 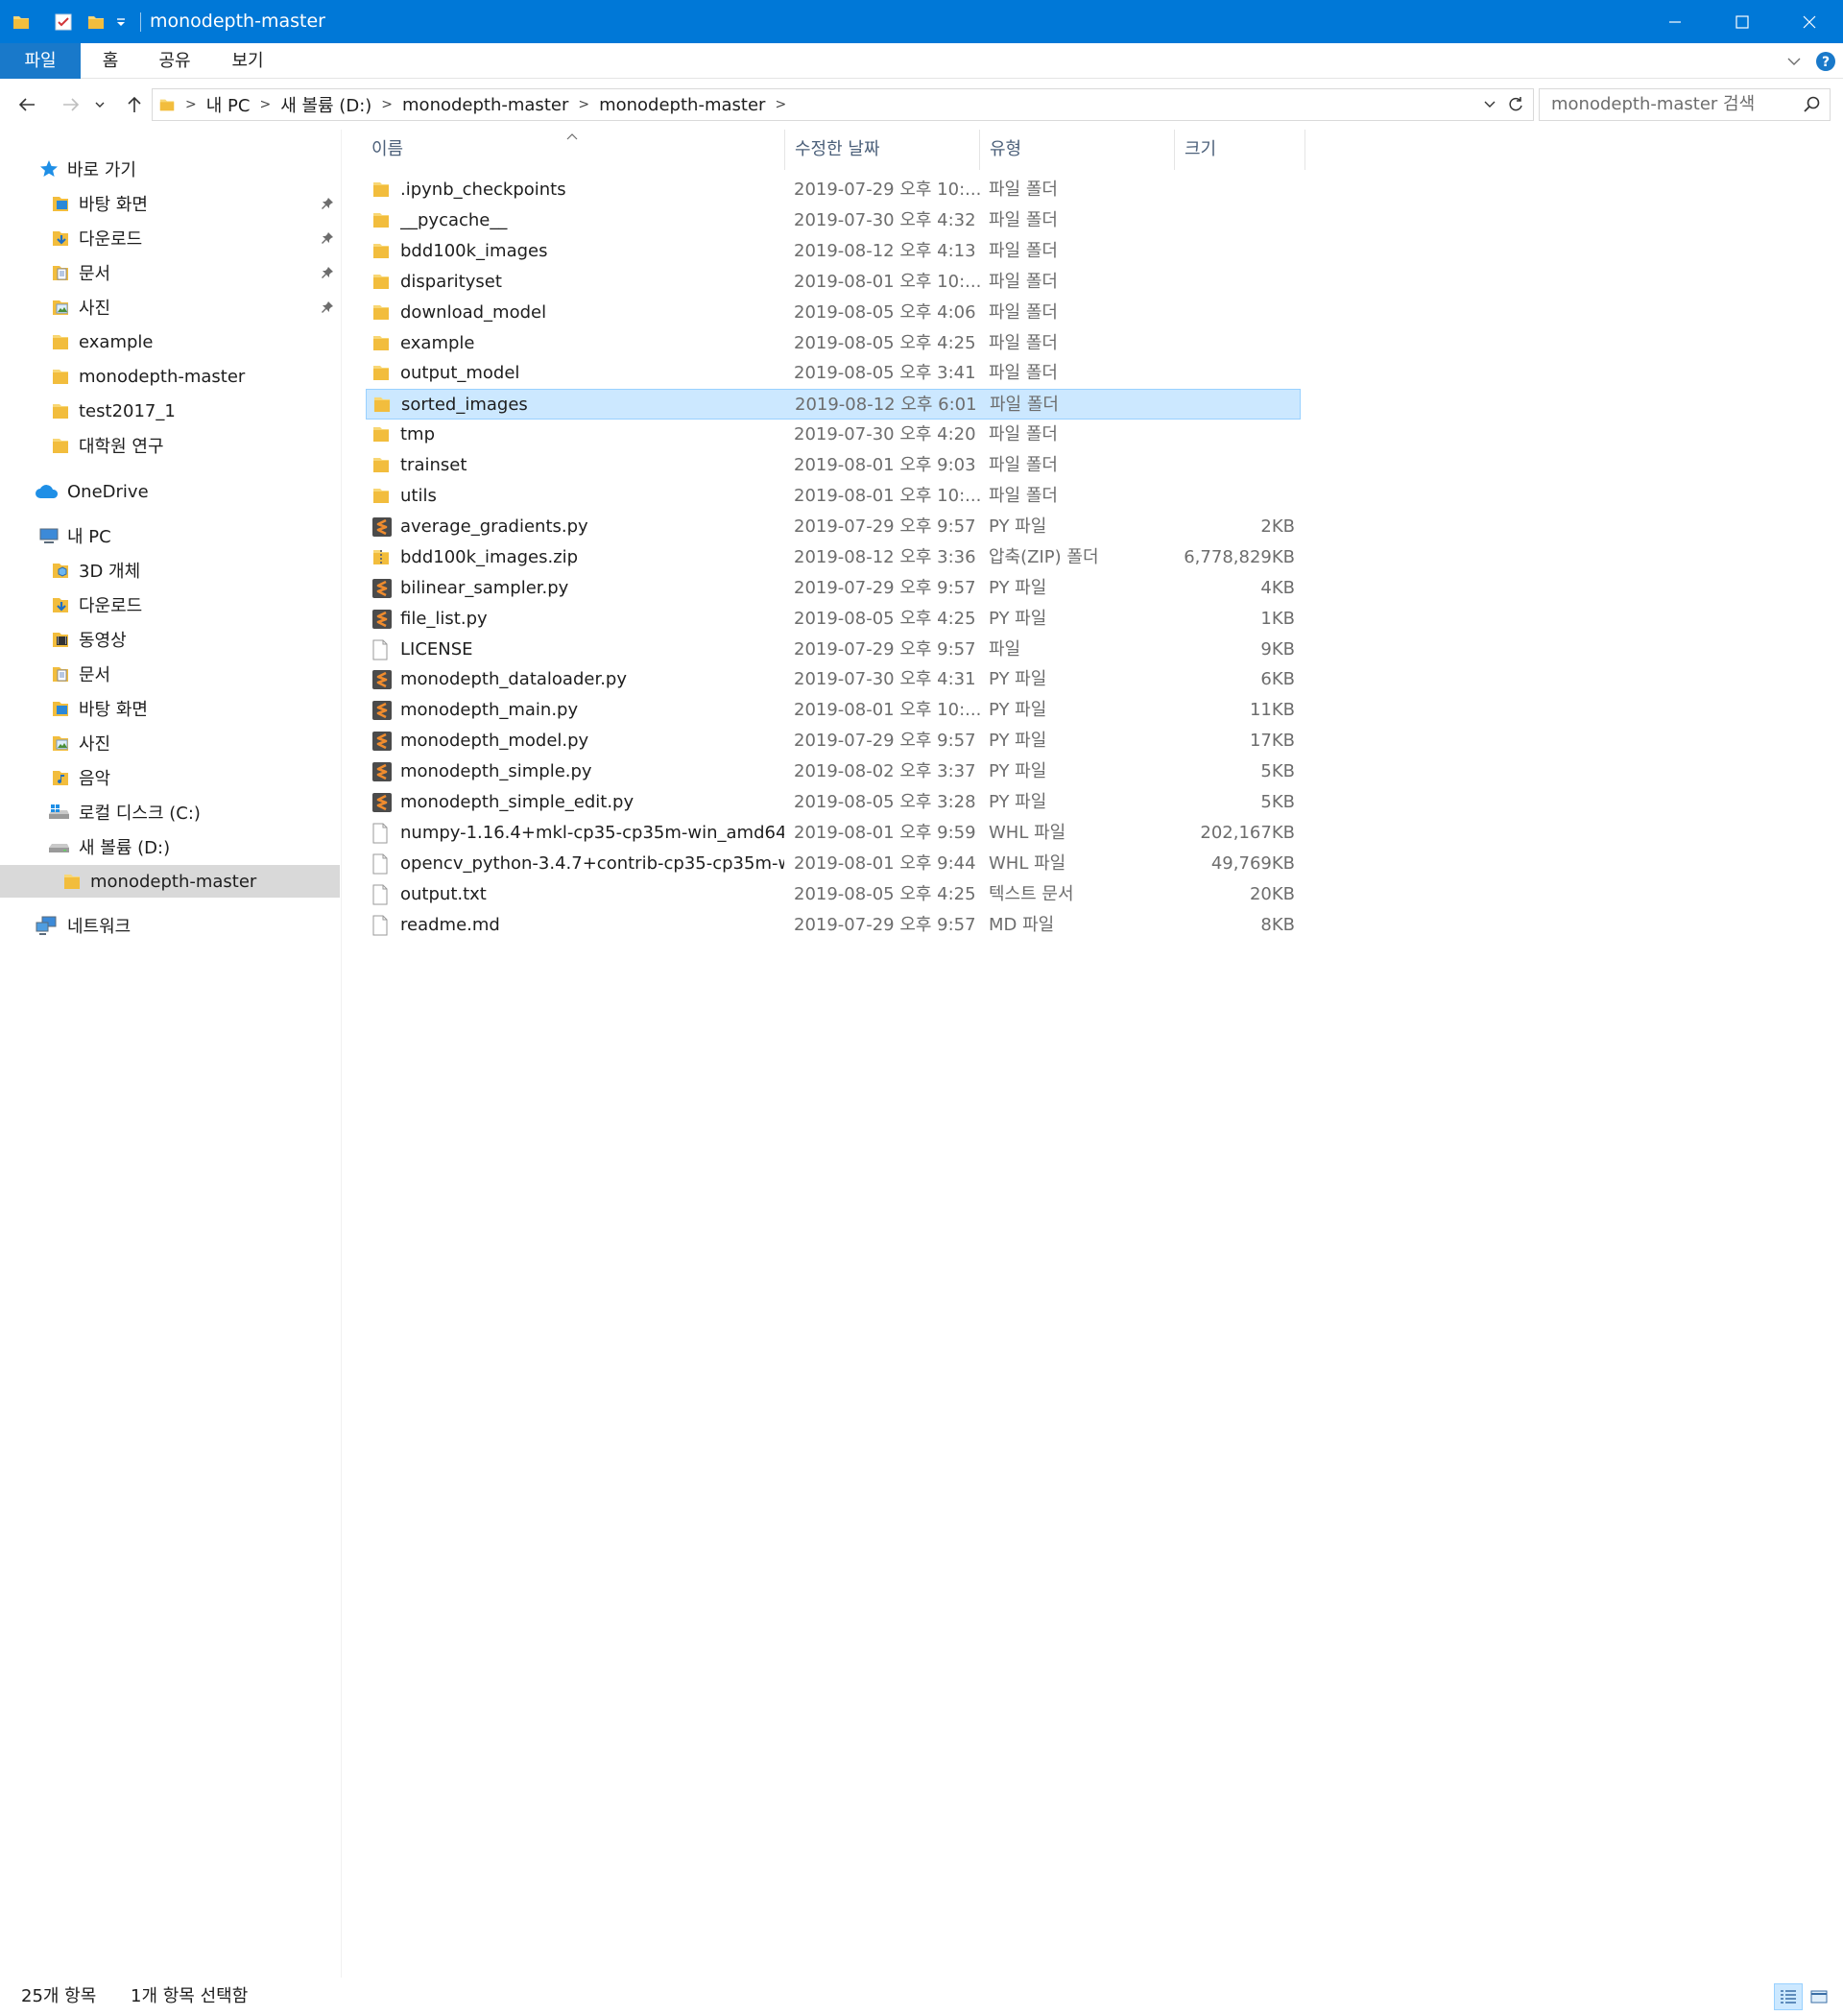 What do you see at coordinates (170, 926) in the screenshot?
I see `nav-network: 네트워크` at bounding box center [170, 926].